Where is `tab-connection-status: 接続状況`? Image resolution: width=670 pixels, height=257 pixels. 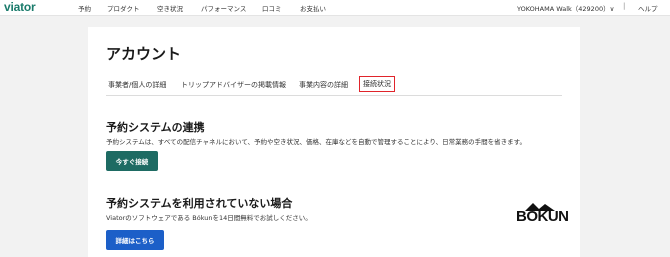
tab-connection-status: 接続状況 is located at coordinates (377, 84).